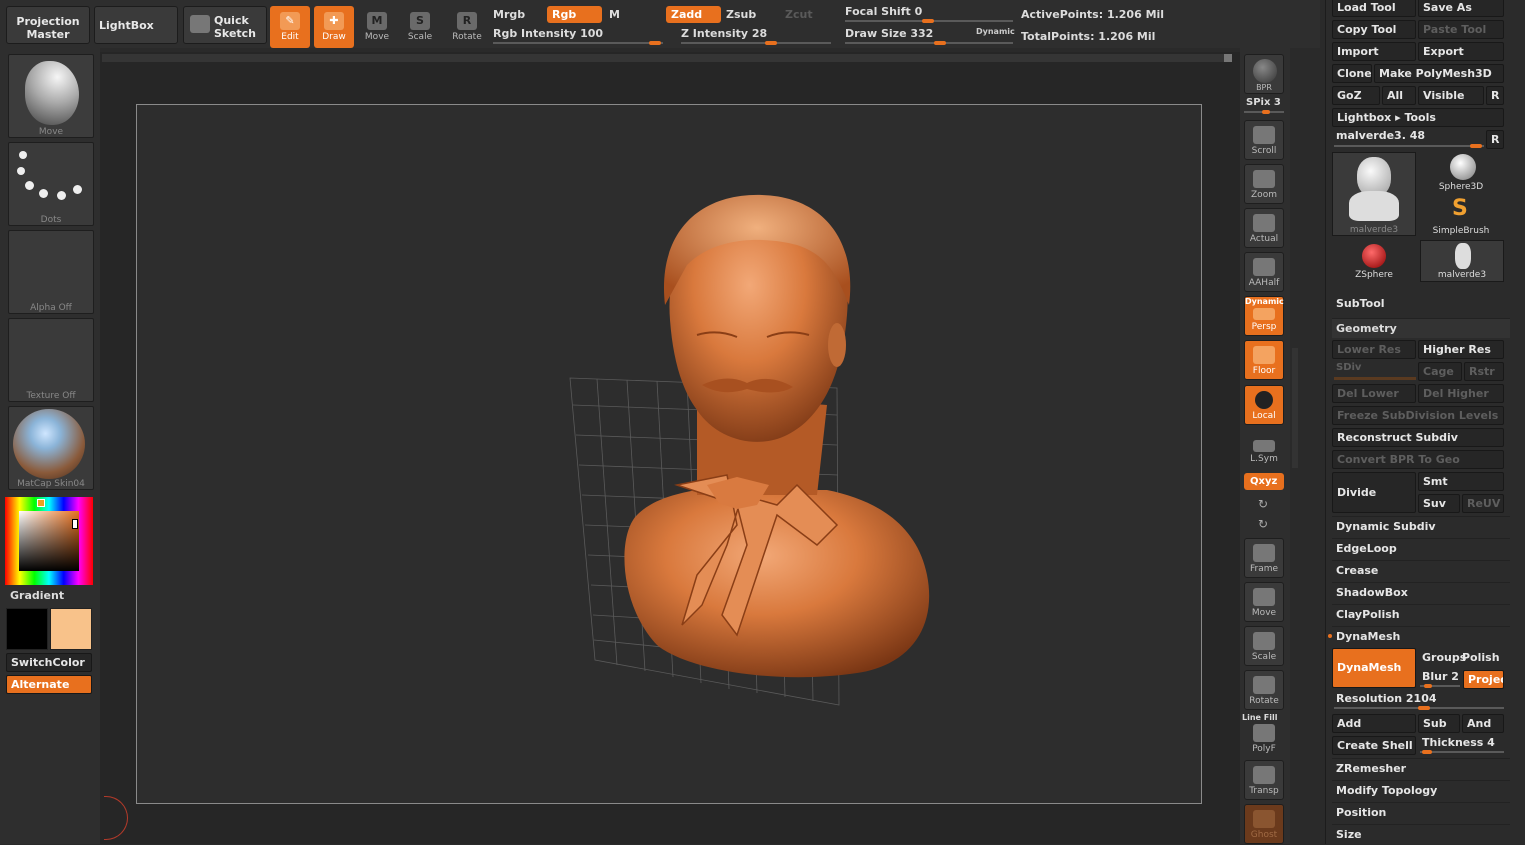 This screenshot has height=845, width=1525. I want to click on higher-res-button: Higher Res, so click(1461, 349).